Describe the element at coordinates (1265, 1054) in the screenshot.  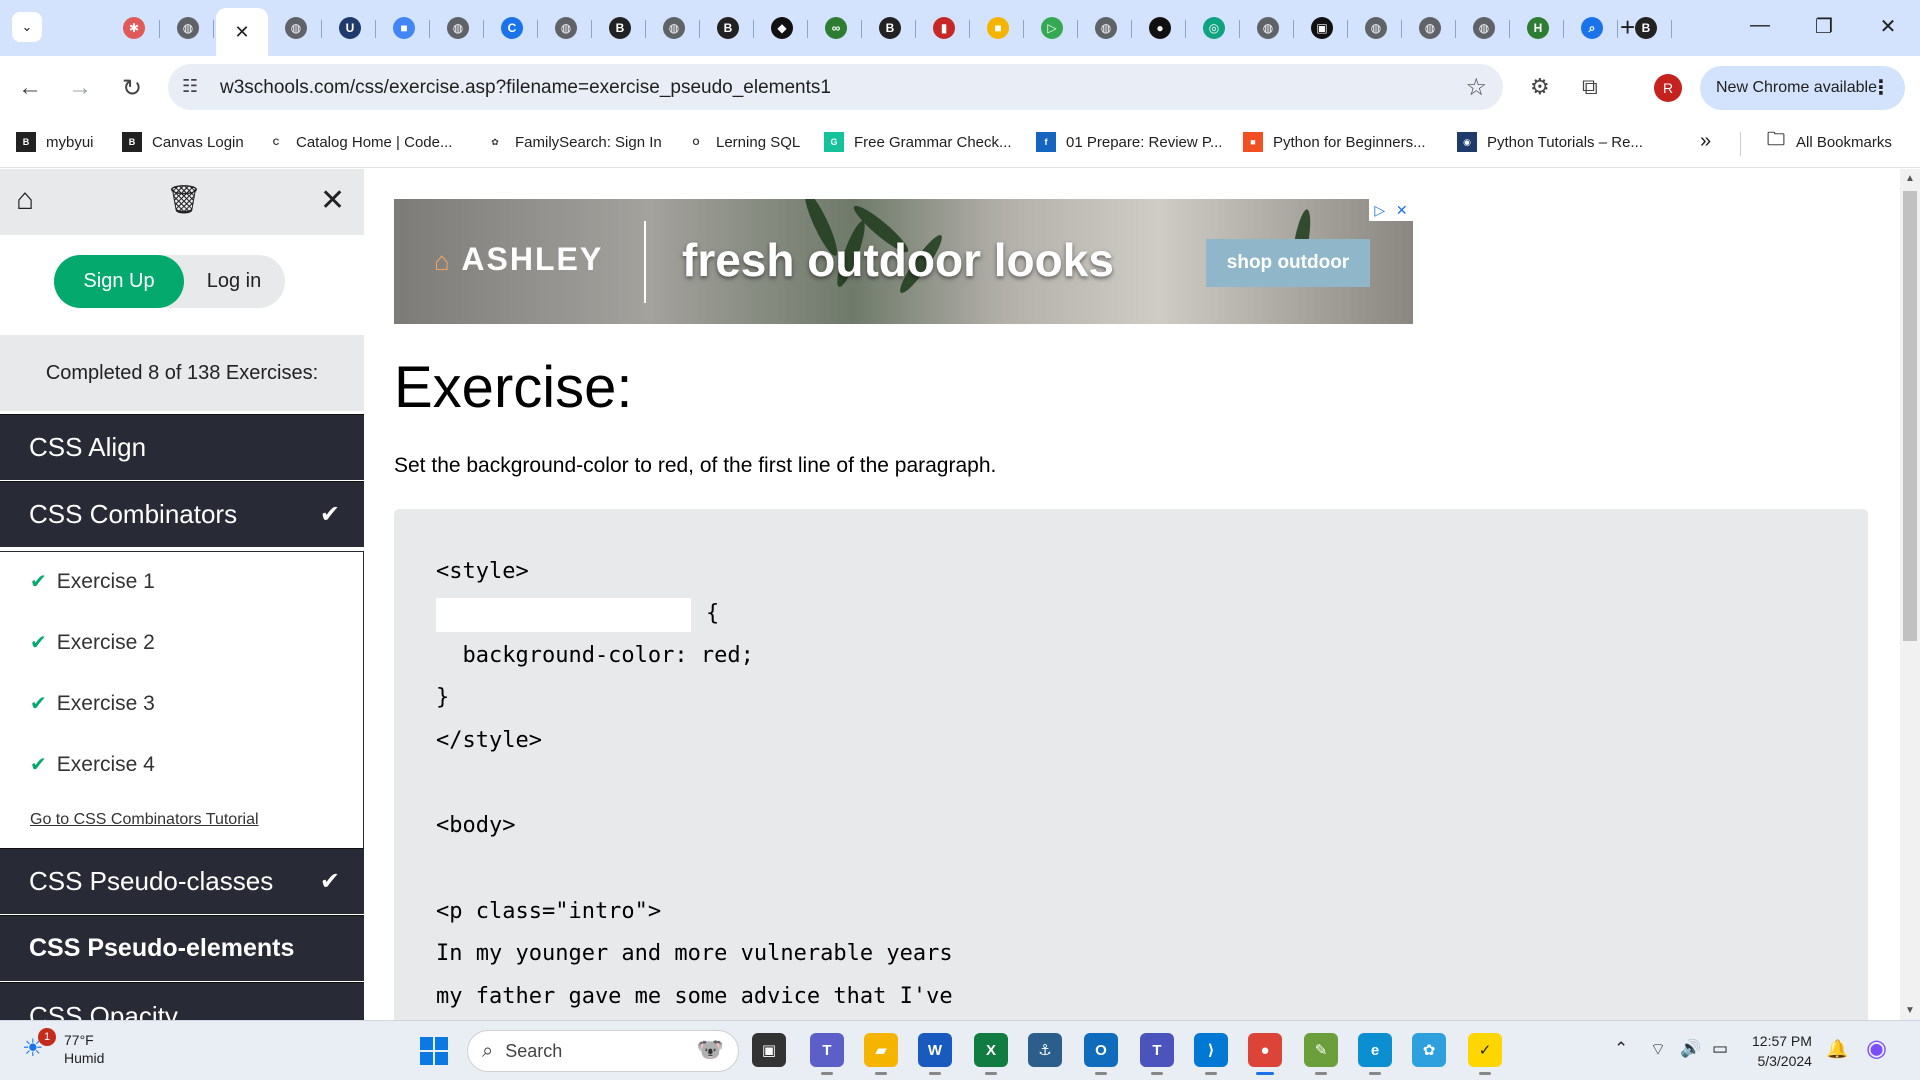
I see `chrome-icon: ●` at that location.